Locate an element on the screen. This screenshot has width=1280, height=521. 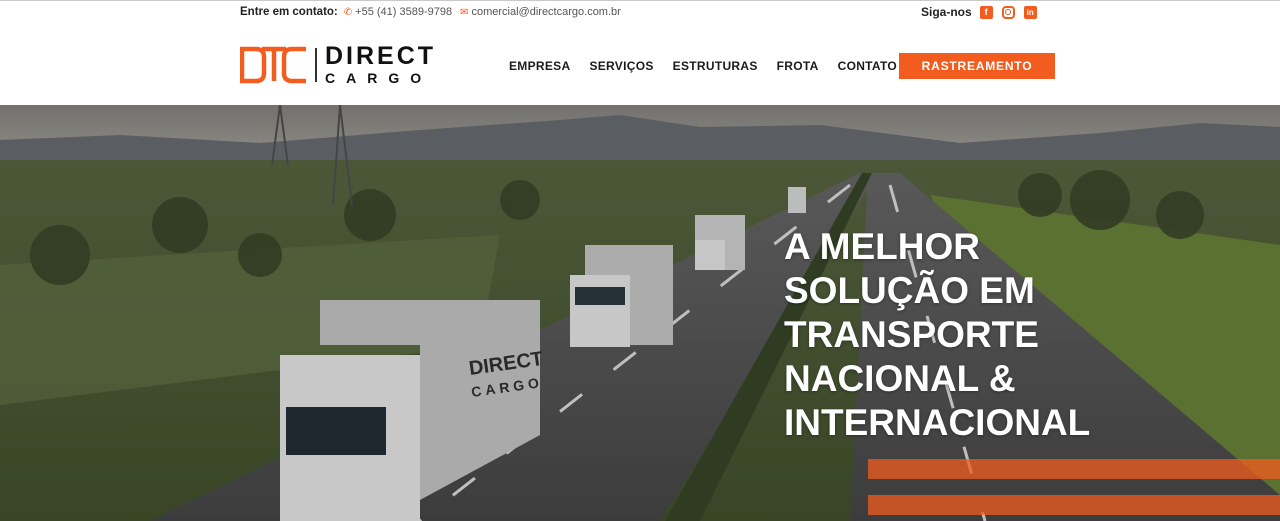
nav-item-frota: FROTA is located at coordinates (798, 66).